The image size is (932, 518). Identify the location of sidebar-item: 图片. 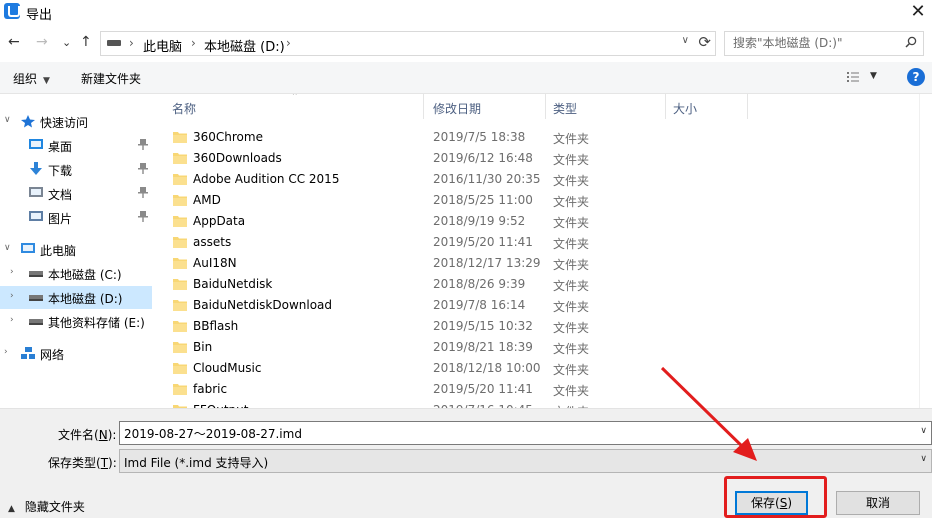
(76, 217).